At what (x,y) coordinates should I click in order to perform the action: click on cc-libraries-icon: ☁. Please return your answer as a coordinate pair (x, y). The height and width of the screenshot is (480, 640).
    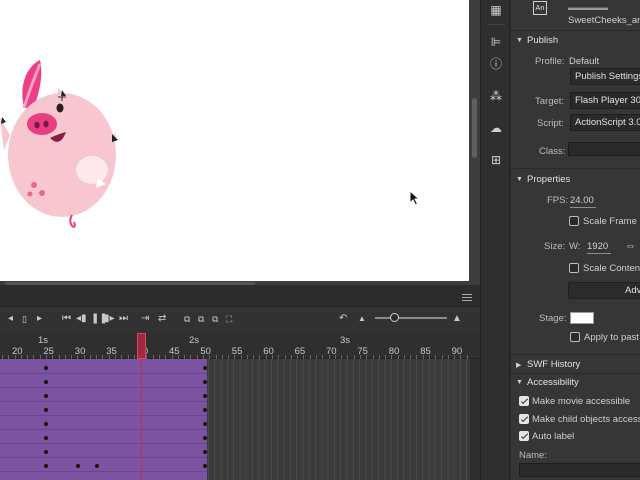
    Looking at the image, I should click on (496, 128).